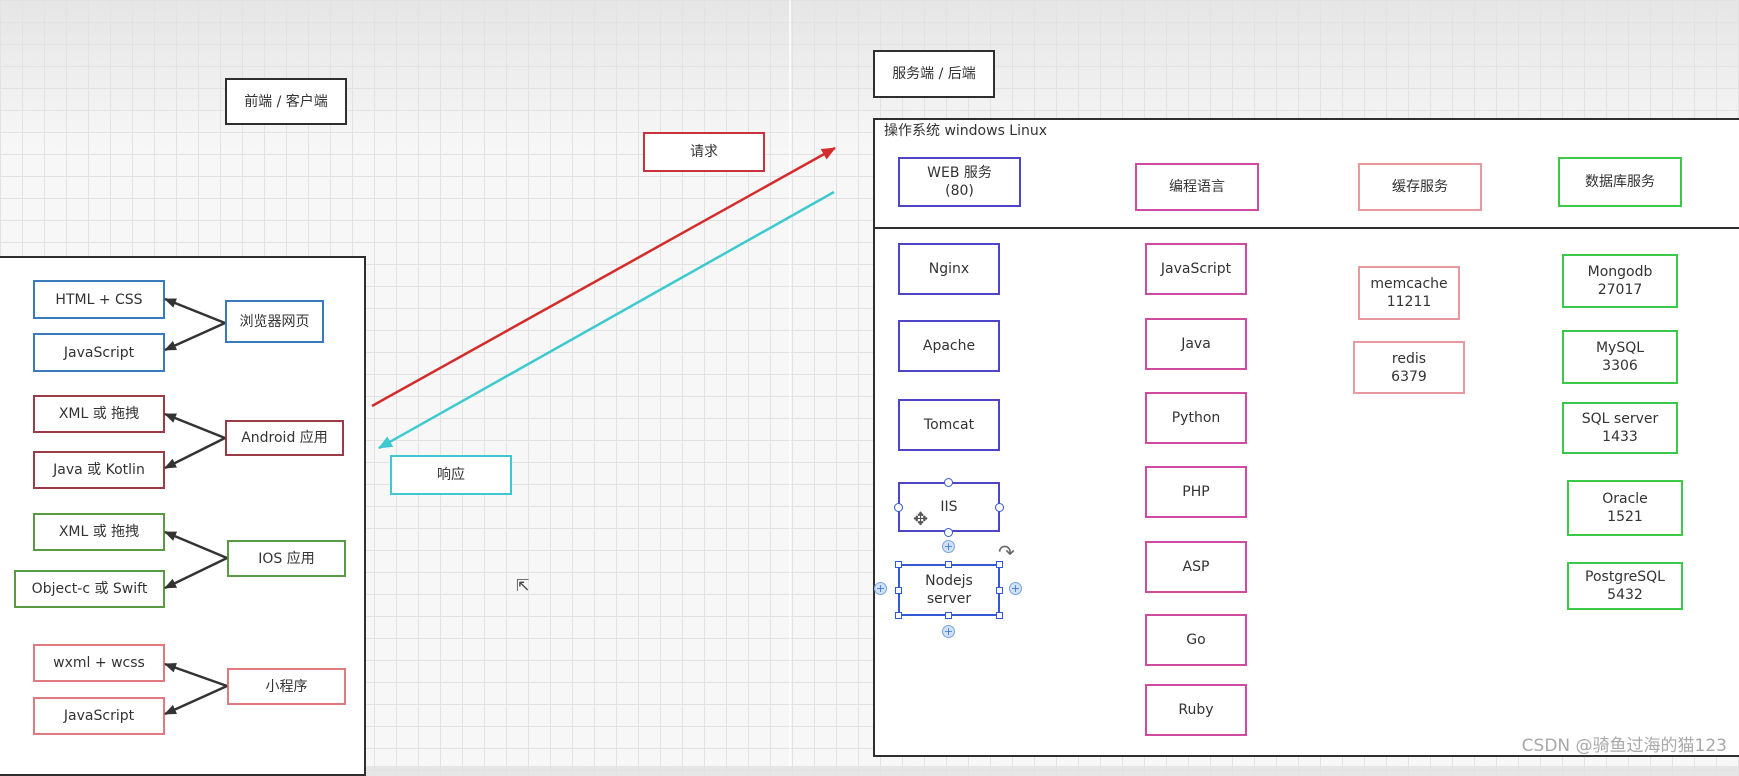  What do you see at coordinates (195, 336) in the screenshot?
I see `browser-to-js-arrow` at bounding box center [195, 336].